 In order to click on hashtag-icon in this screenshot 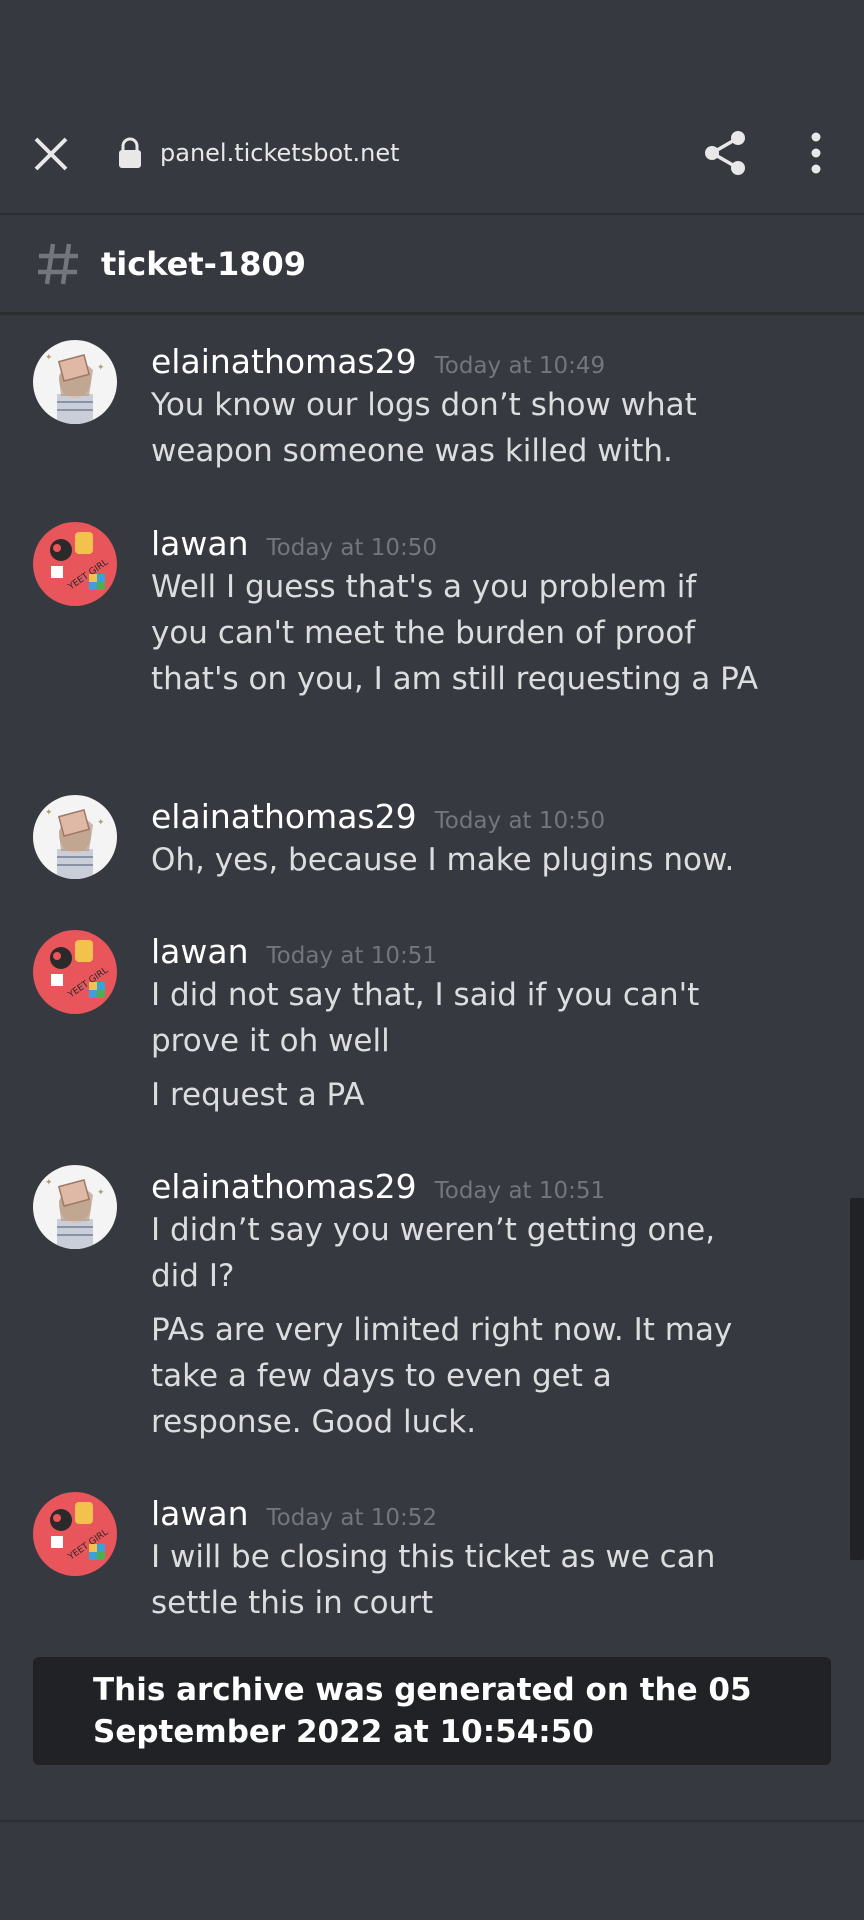, I will do `click(58, 264)`.